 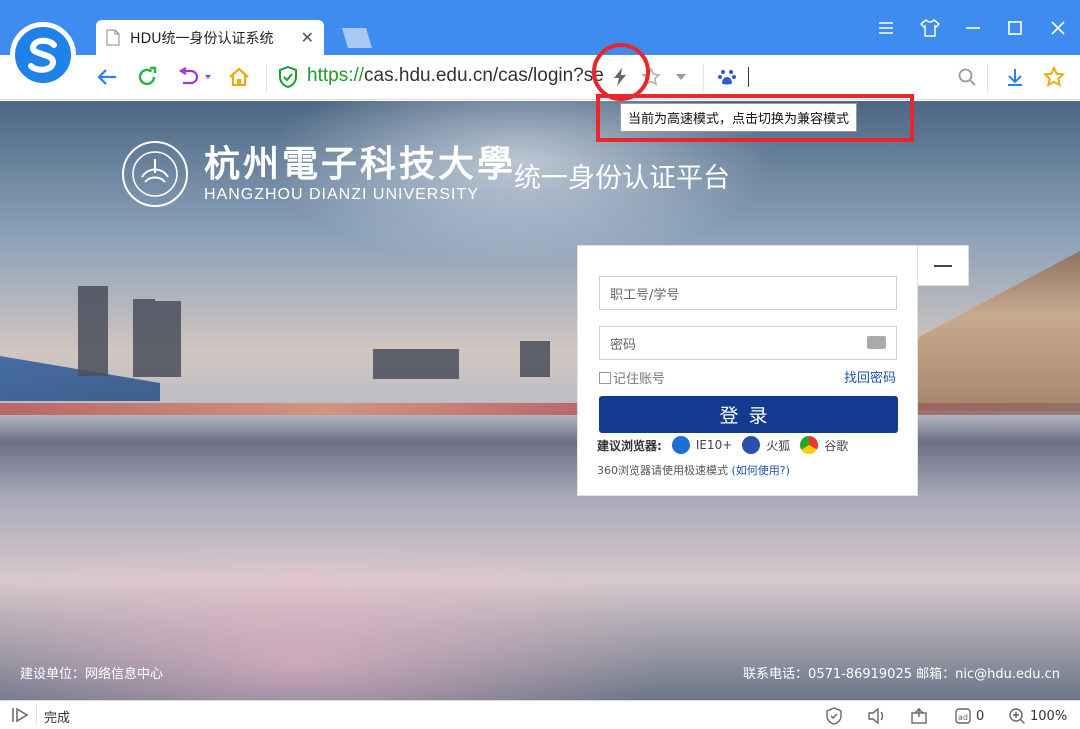 I want to click on sogou-browser-logo, so click(x=43, y=55).